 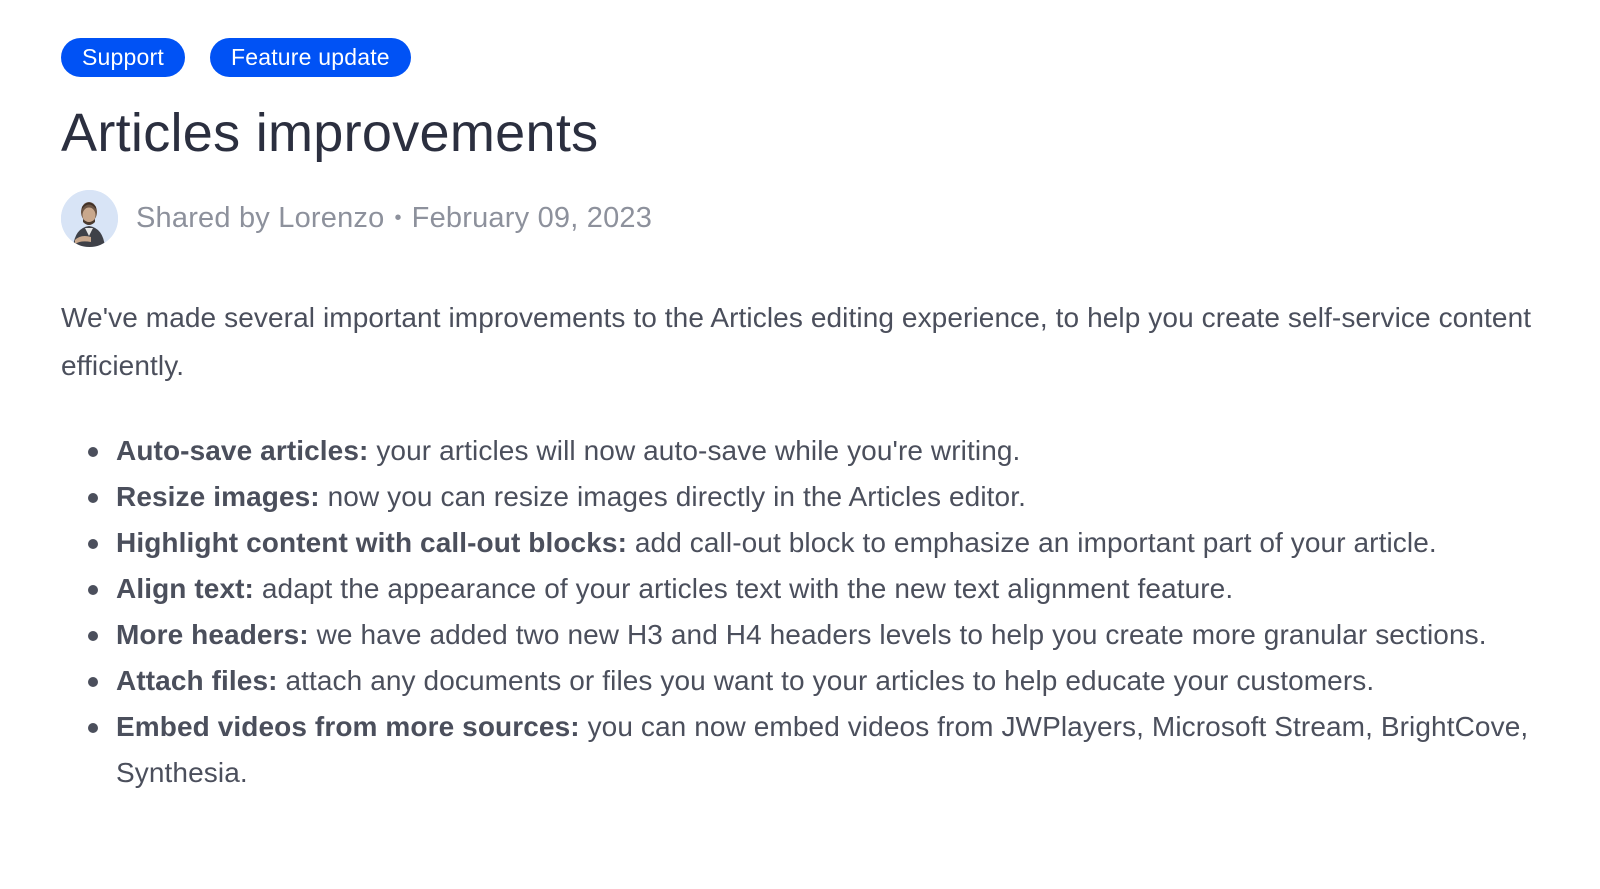 I want to click on tag-feature-update: Feature update, so click(x=310, y=57).